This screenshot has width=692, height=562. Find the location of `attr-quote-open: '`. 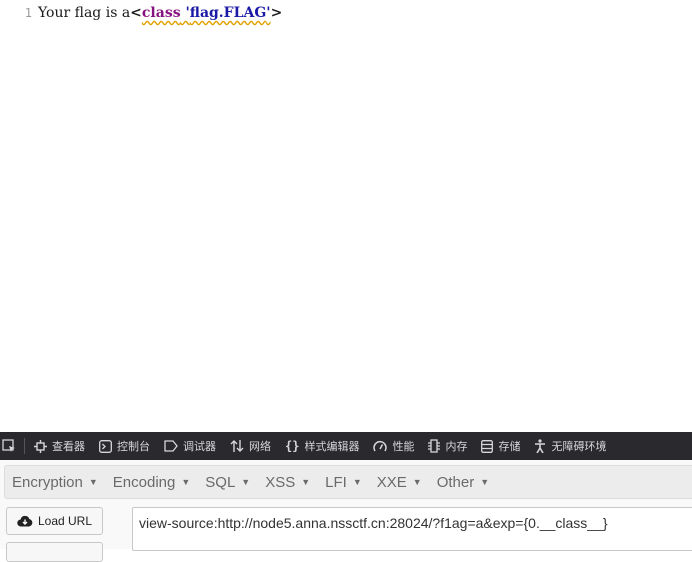

attr-quote-open: ' is located at coordinates (185, 13).